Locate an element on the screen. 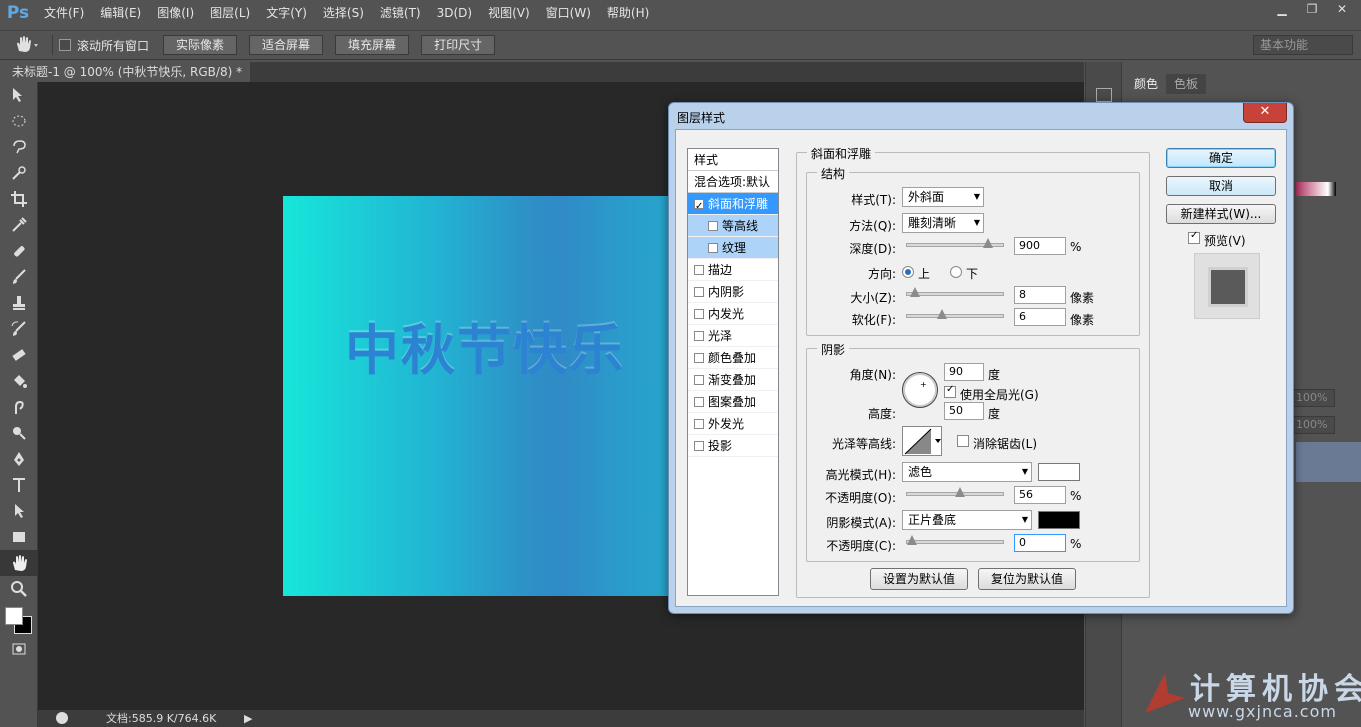 This screenshot has width=1361, height=727. reset-default-button: 复位为默认值 is located at coordinates (1027, 579).